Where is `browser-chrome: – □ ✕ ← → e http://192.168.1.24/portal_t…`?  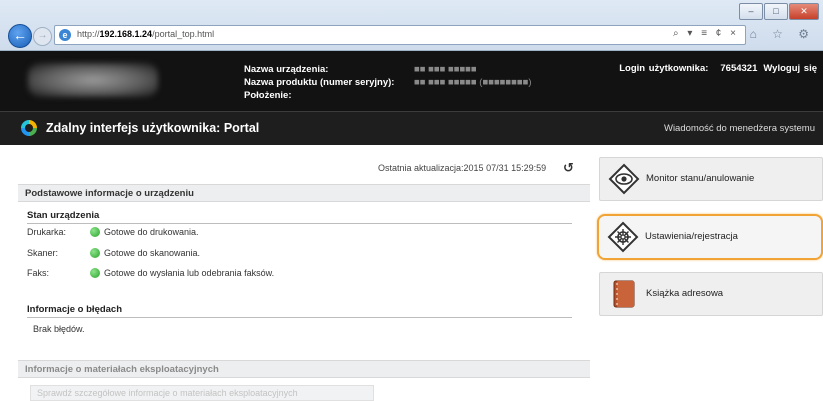
browser-chrome: – □ ✕ ← → e http://192.168.1.24/portal_t… is located at coordinates (411, 25).